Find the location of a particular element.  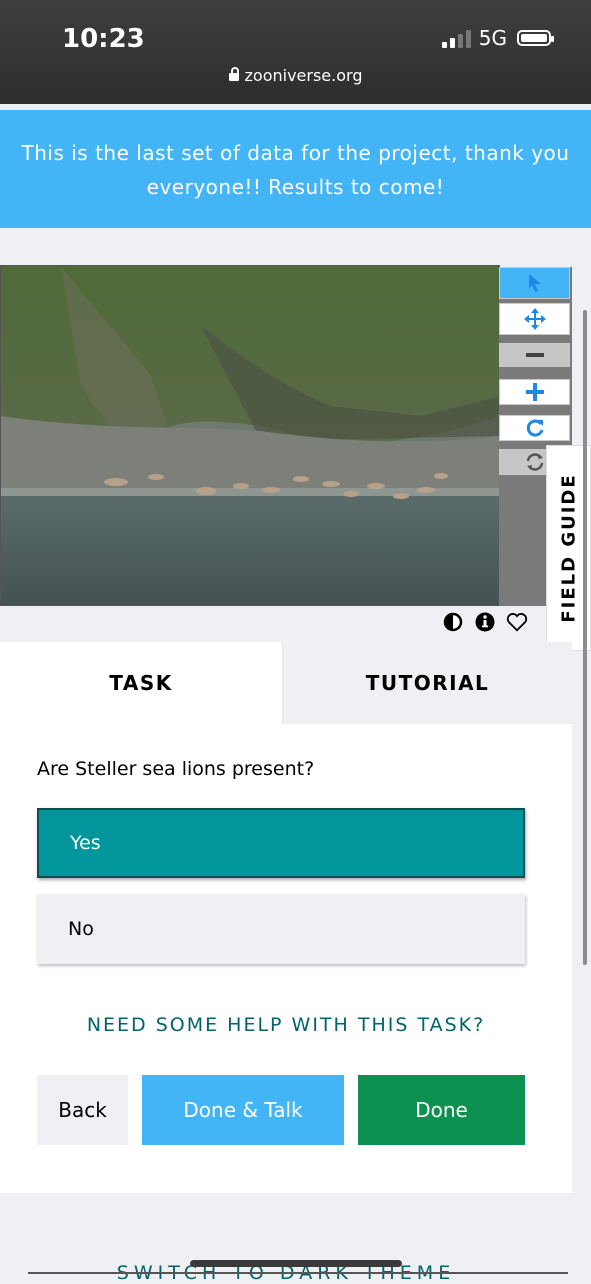

zoom-out-button is located at coordinates (534, 355).